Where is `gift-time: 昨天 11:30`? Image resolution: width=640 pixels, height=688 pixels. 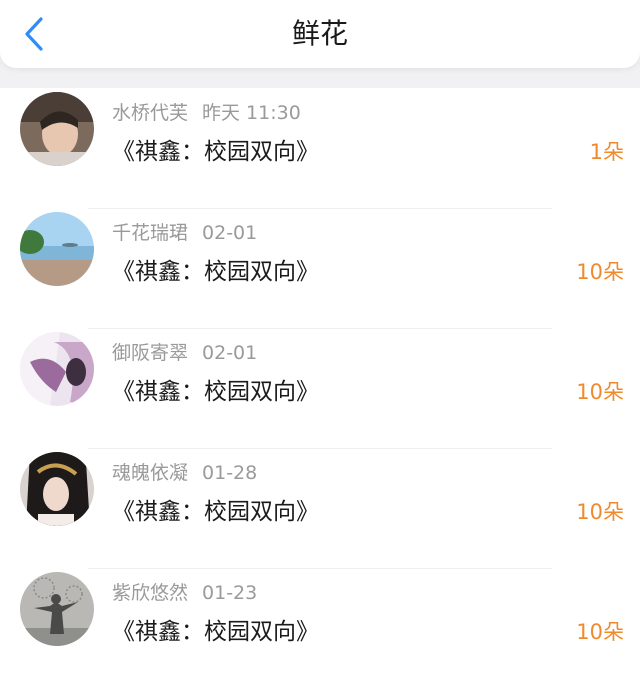 gift-time: 昨天 11:30 is located at coordinates (251, 113).